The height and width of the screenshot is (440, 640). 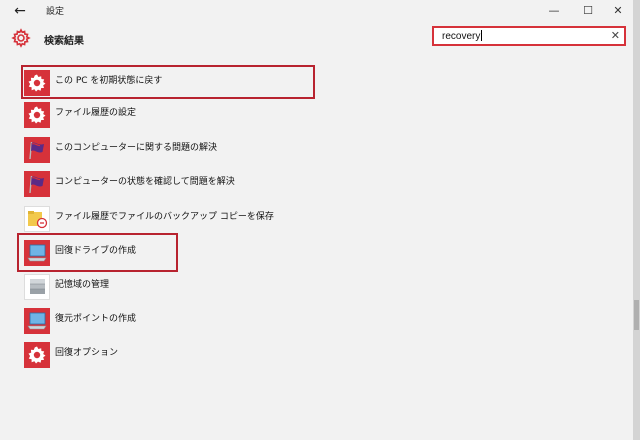 I want to click on result-item: このコンピューターに関する問題の解決, so click(x=164, y=151).